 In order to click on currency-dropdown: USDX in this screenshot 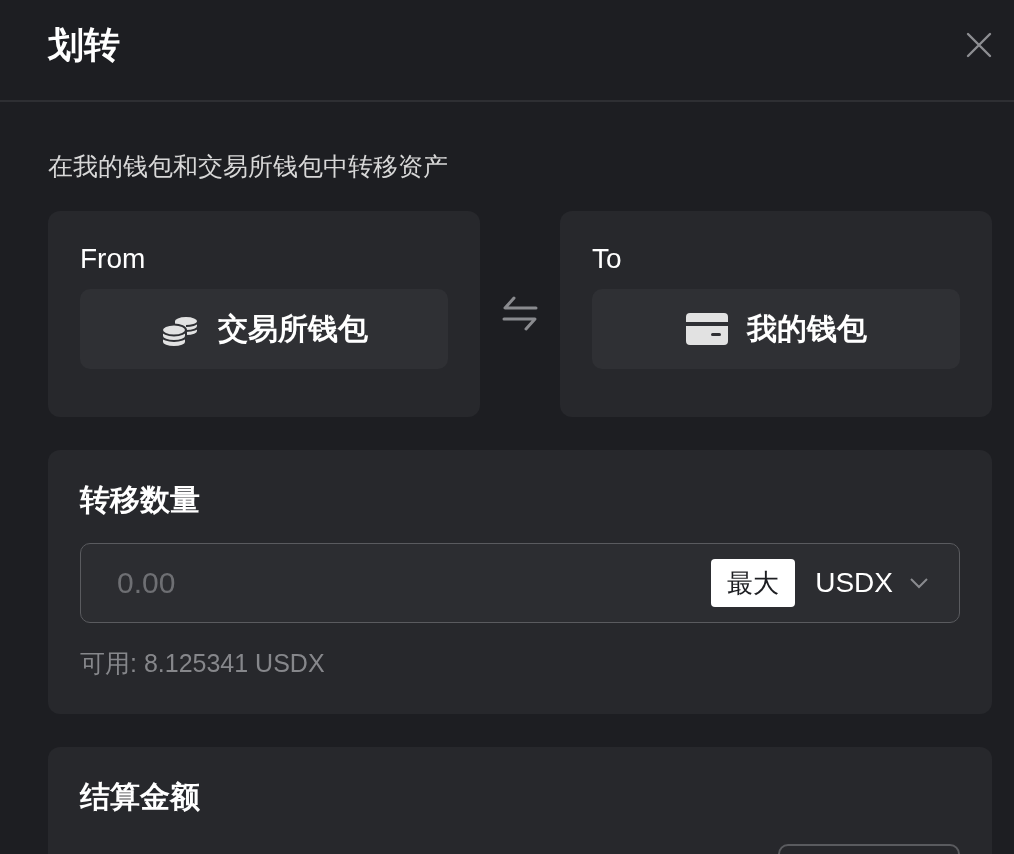, I will do `click(872, 583)`.